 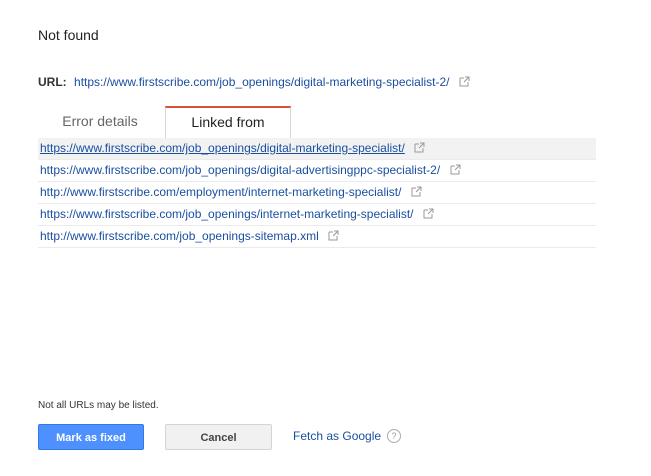 I want to click on tab-error-details: Error details, so click(x=100, y=121).